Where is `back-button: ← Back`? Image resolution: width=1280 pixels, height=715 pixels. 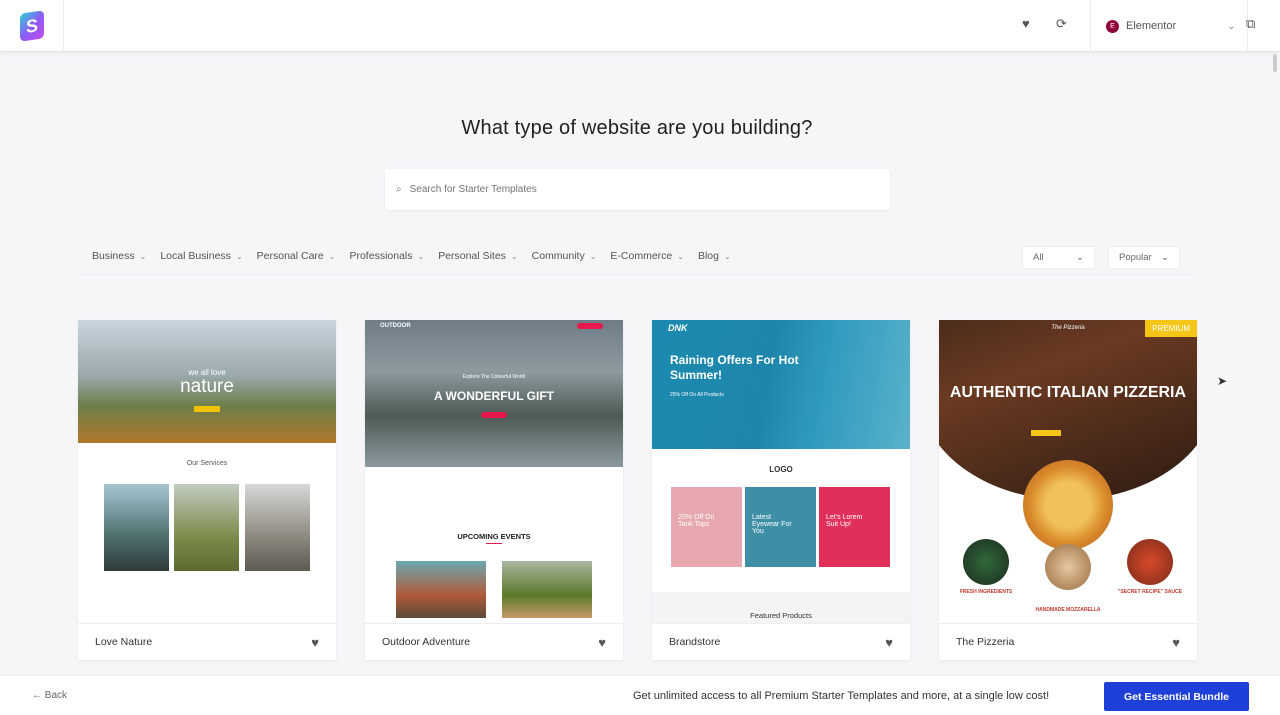
back-button: ← Back is located at coordinates (49, 695).